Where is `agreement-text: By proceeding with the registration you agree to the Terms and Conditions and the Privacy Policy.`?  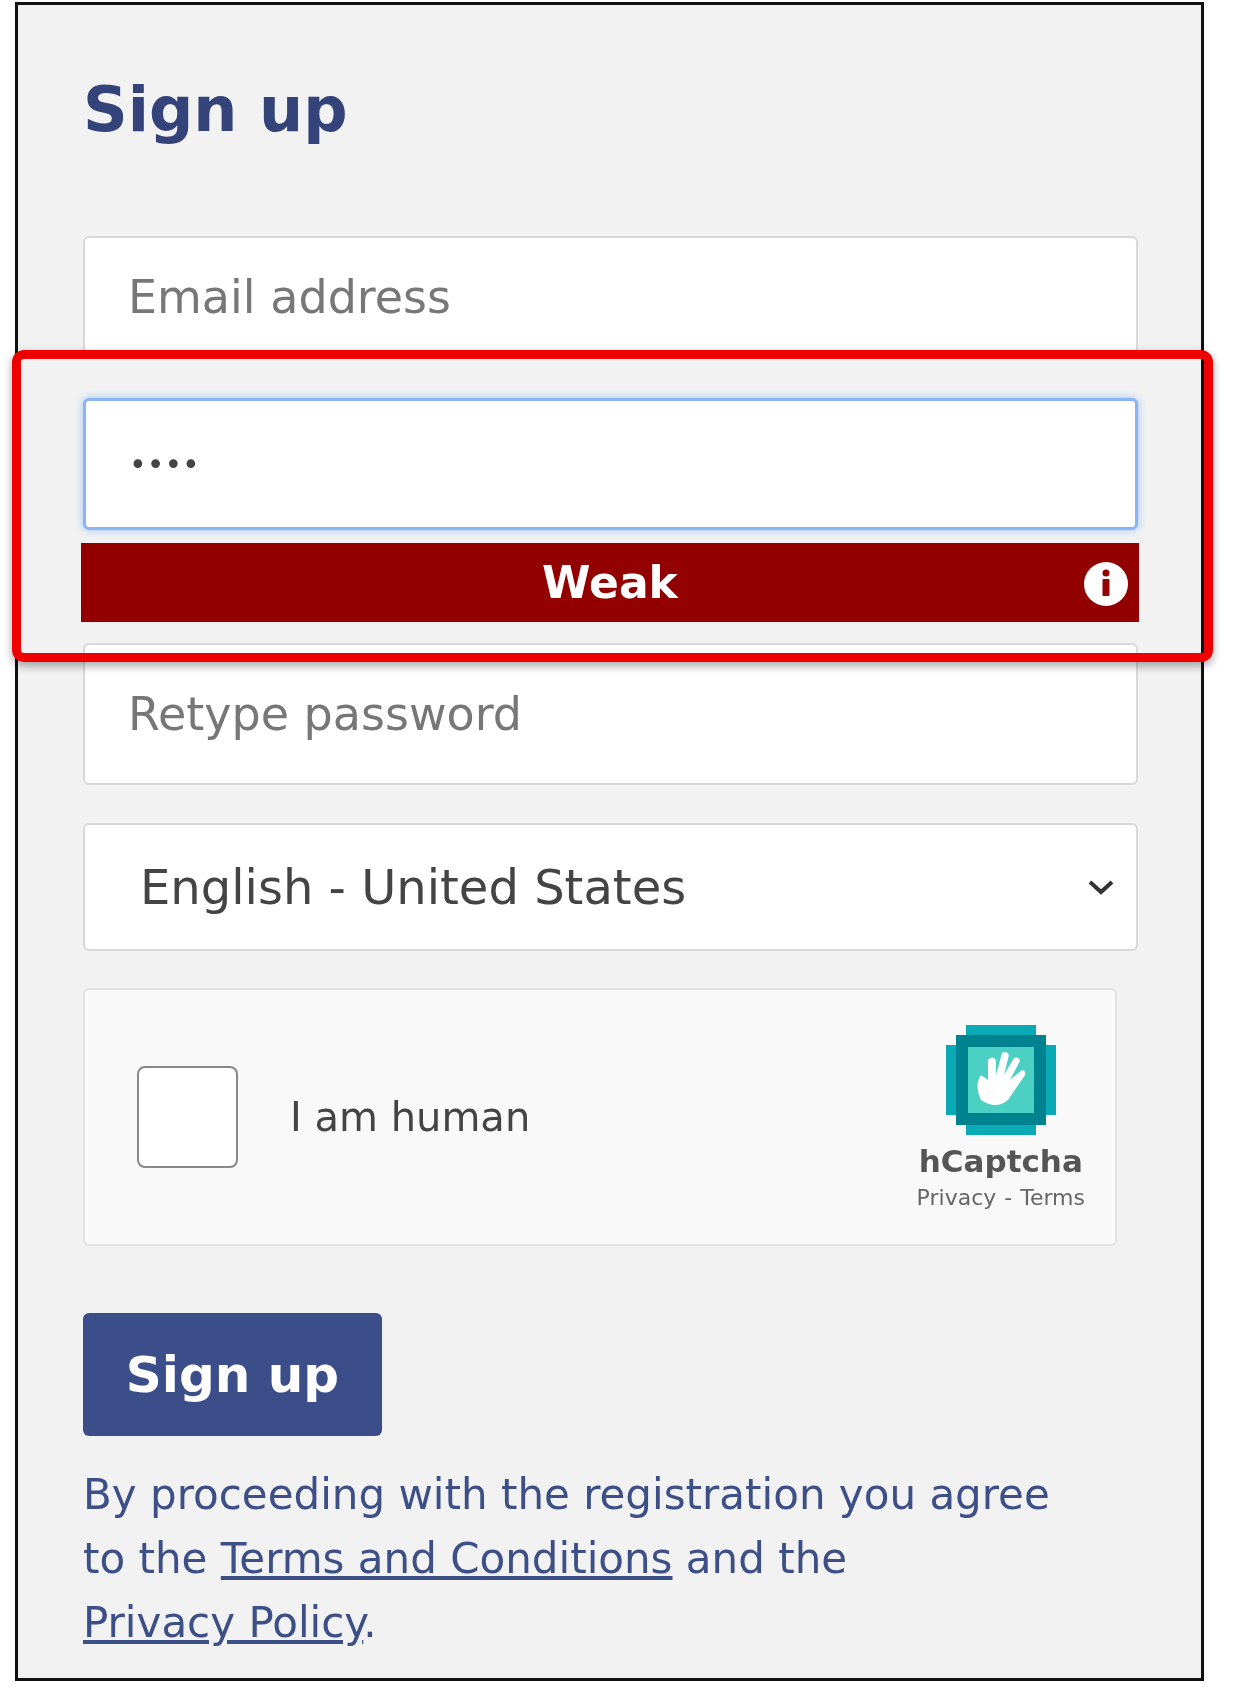 agreement-text: By proceeding with the registration you agree to the Terms and Conditions and the Privacy Policy. is located at coordinates (567, 1559).